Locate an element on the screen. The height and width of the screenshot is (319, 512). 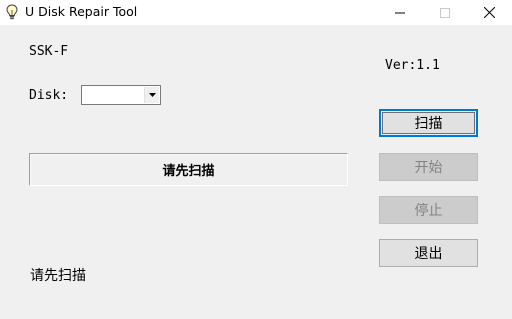
status-message: 请先扫描 is located at coordinates (58, 276).